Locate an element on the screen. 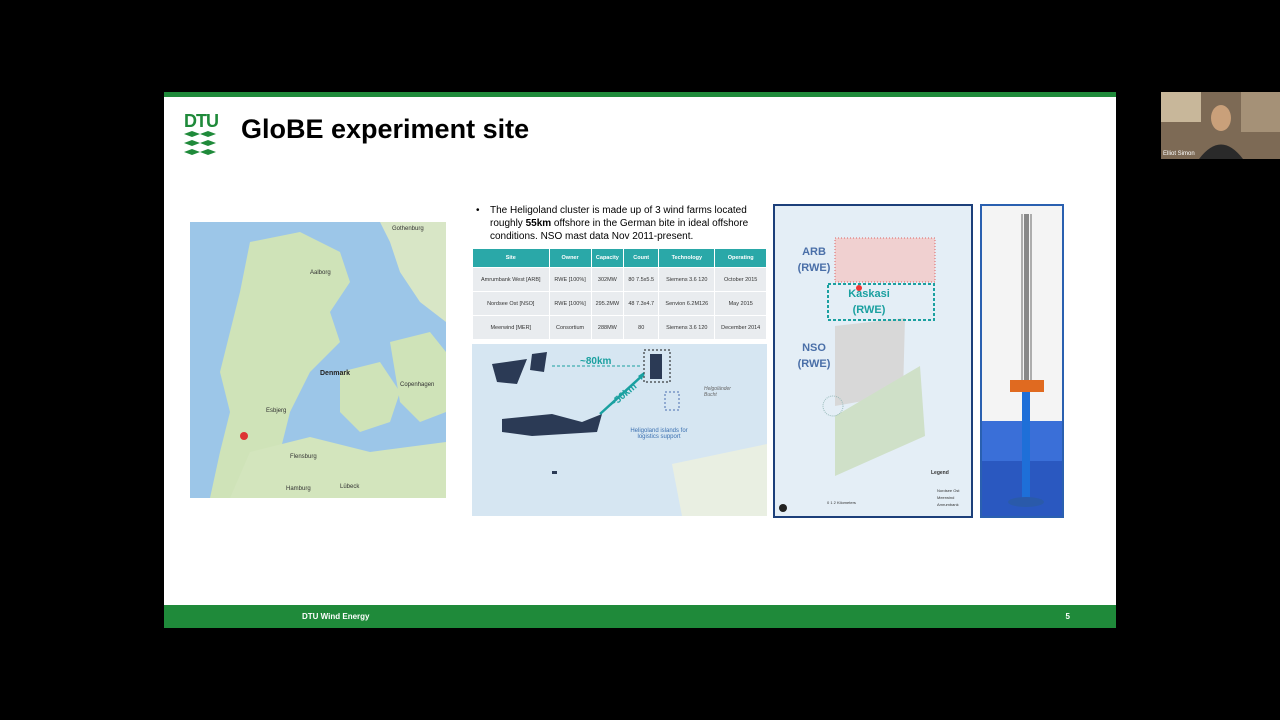 The width and height of the screenshot is (1280, 720). table-header: Operating is located at coordinates (740, 258).